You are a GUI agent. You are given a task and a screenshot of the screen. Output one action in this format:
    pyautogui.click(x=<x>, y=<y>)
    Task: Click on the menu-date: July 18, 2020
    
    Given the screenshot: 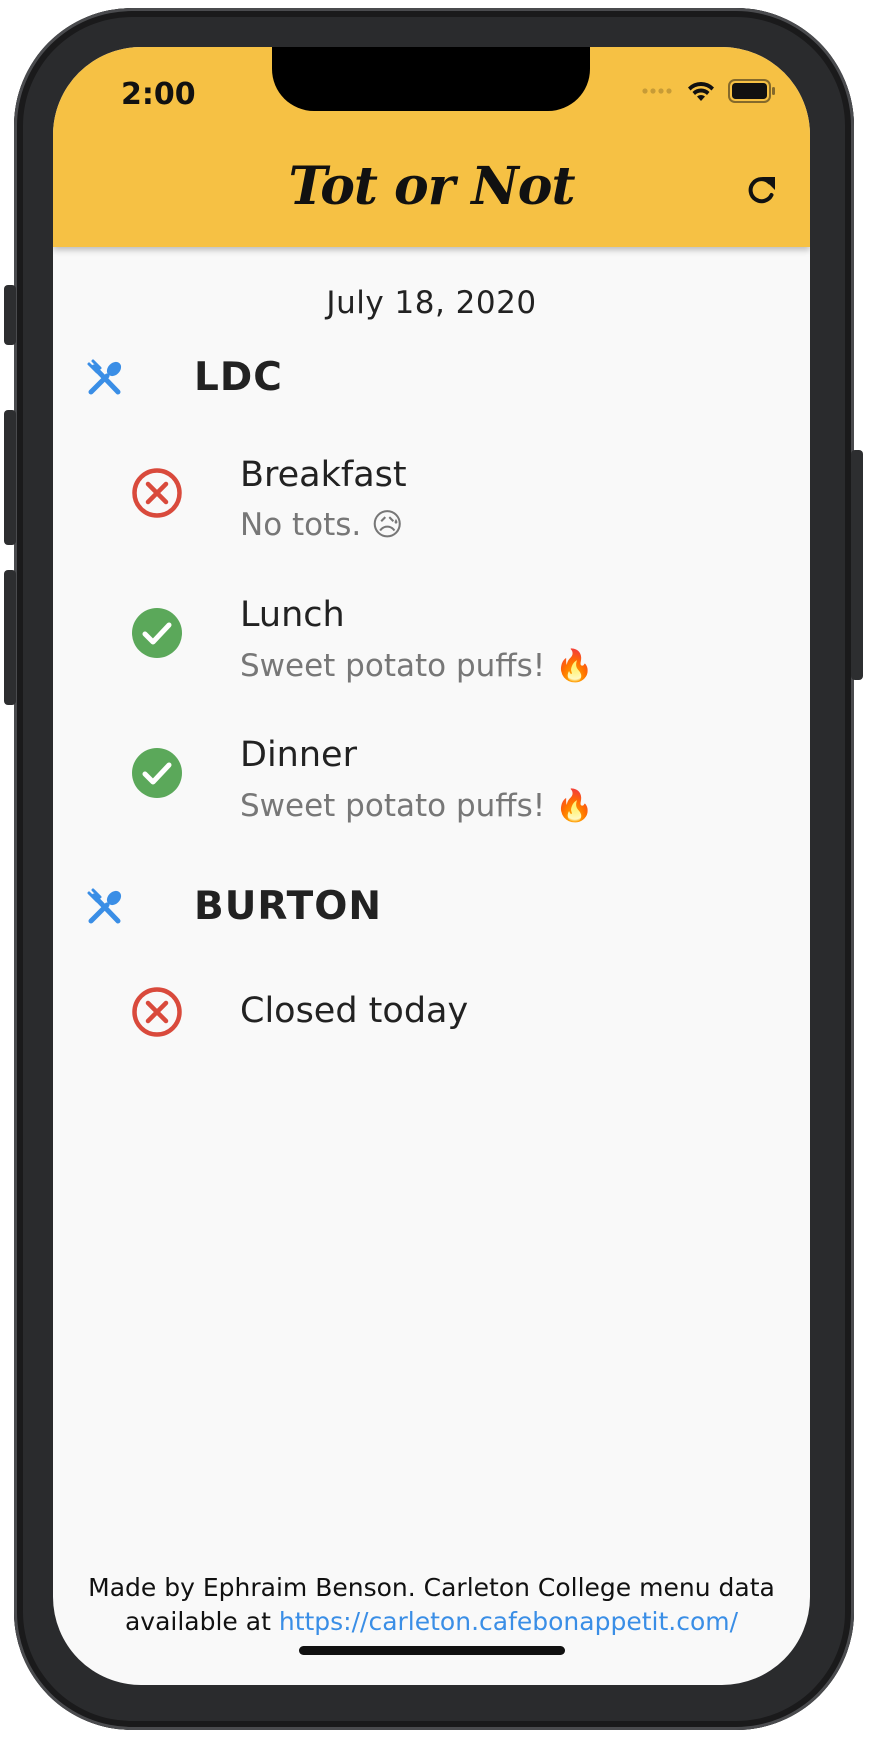 What is the action you would take?
    pyautogui.click(x=431, y=303)
    